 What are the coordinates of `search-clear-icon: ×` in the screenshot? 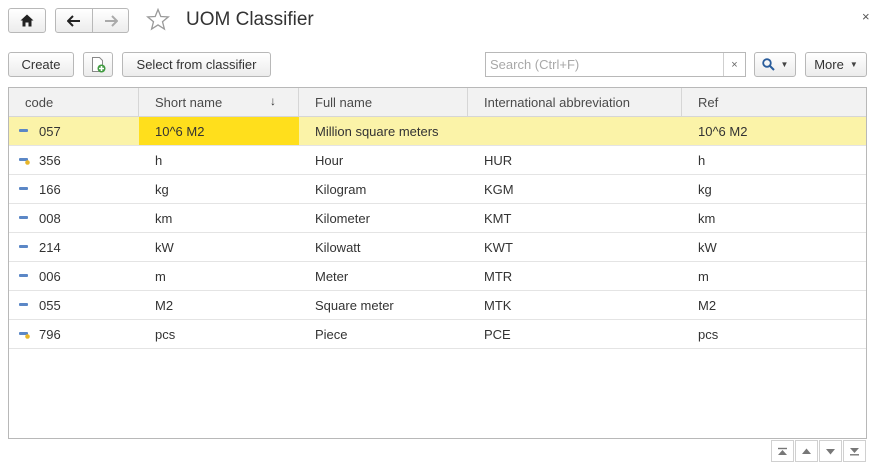 It's located at (734, 64).